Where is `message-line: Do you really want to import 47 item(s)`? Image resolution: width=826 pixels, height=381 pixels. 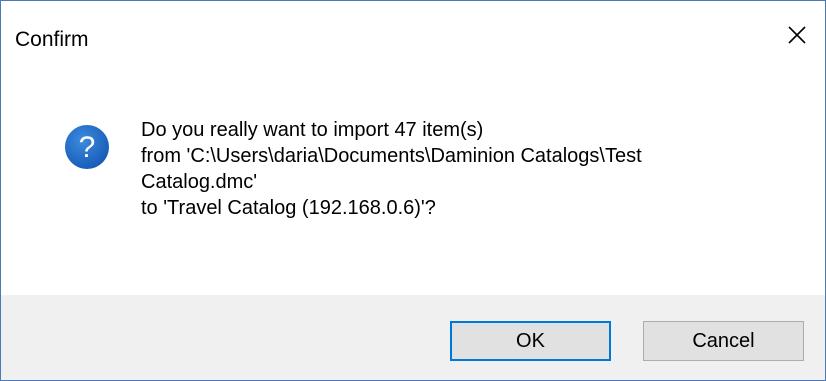
message-line: Do you really want to import 47 item(s) is located at coordinates (312, 130).